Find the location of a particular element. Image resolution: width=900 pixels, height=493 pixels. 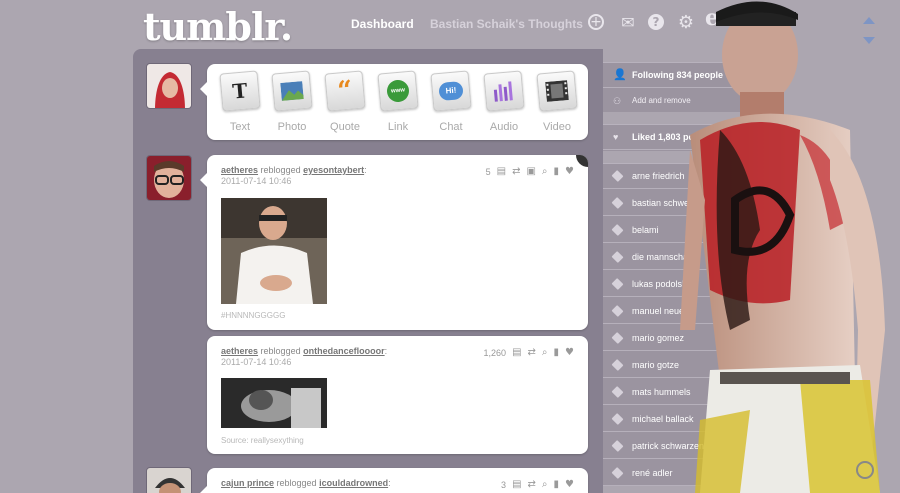

post-type-text: T Text is located at coordinates (240, 101).